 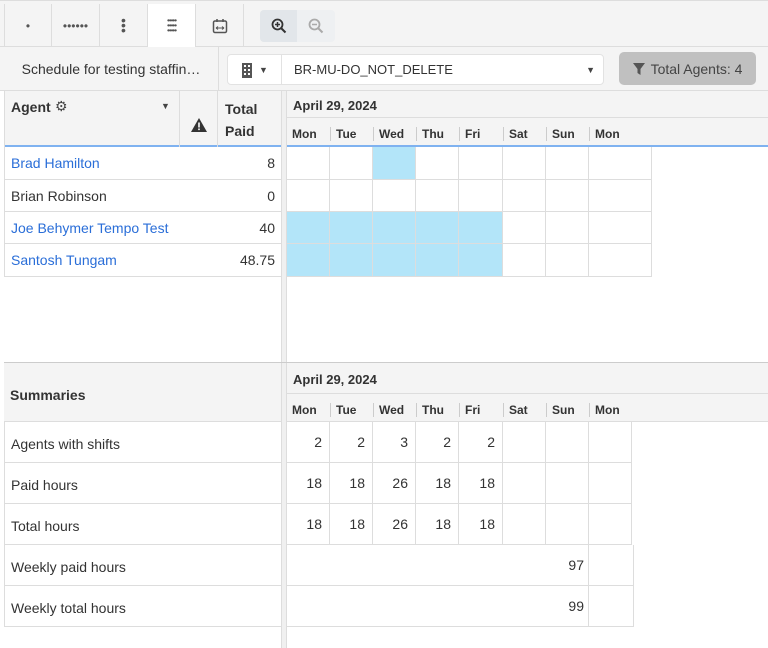 I want to click on agent-column-header: Agent ⚙ ▼, so click(x=92, y=119).